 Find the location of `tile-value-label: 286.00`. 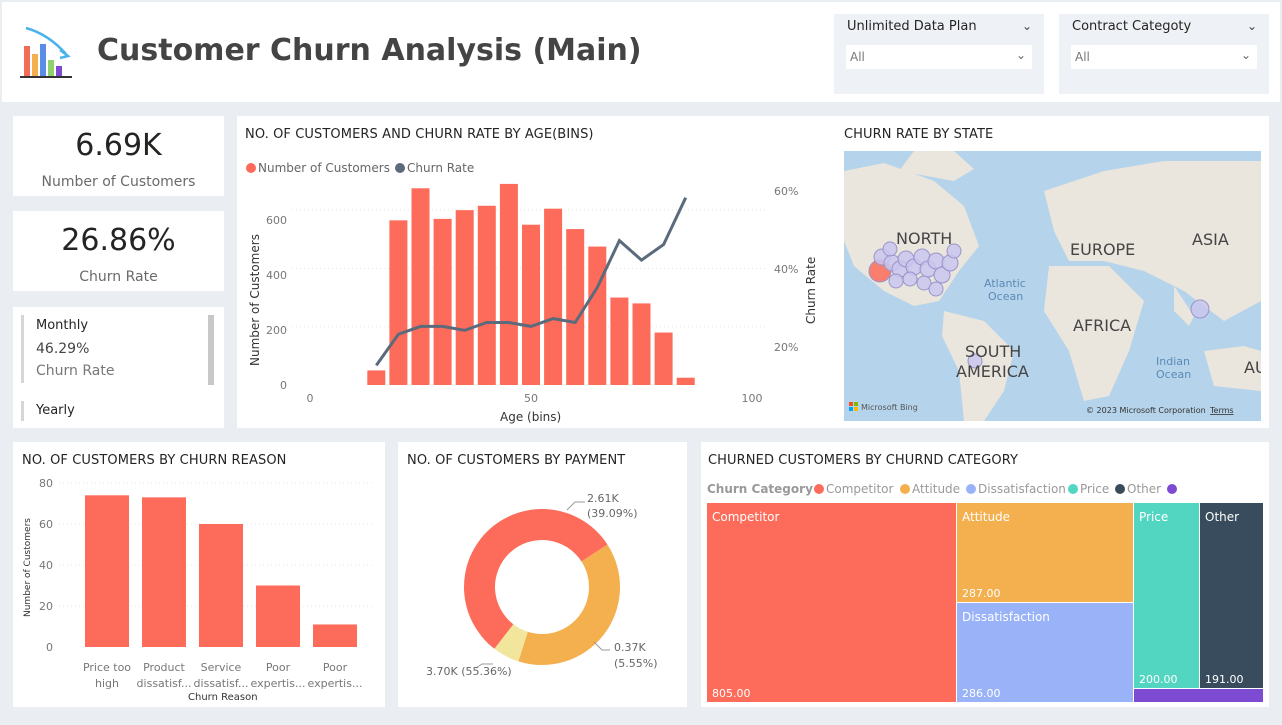

tile-value-label: 286.00 is located at coordinates (981, 693).